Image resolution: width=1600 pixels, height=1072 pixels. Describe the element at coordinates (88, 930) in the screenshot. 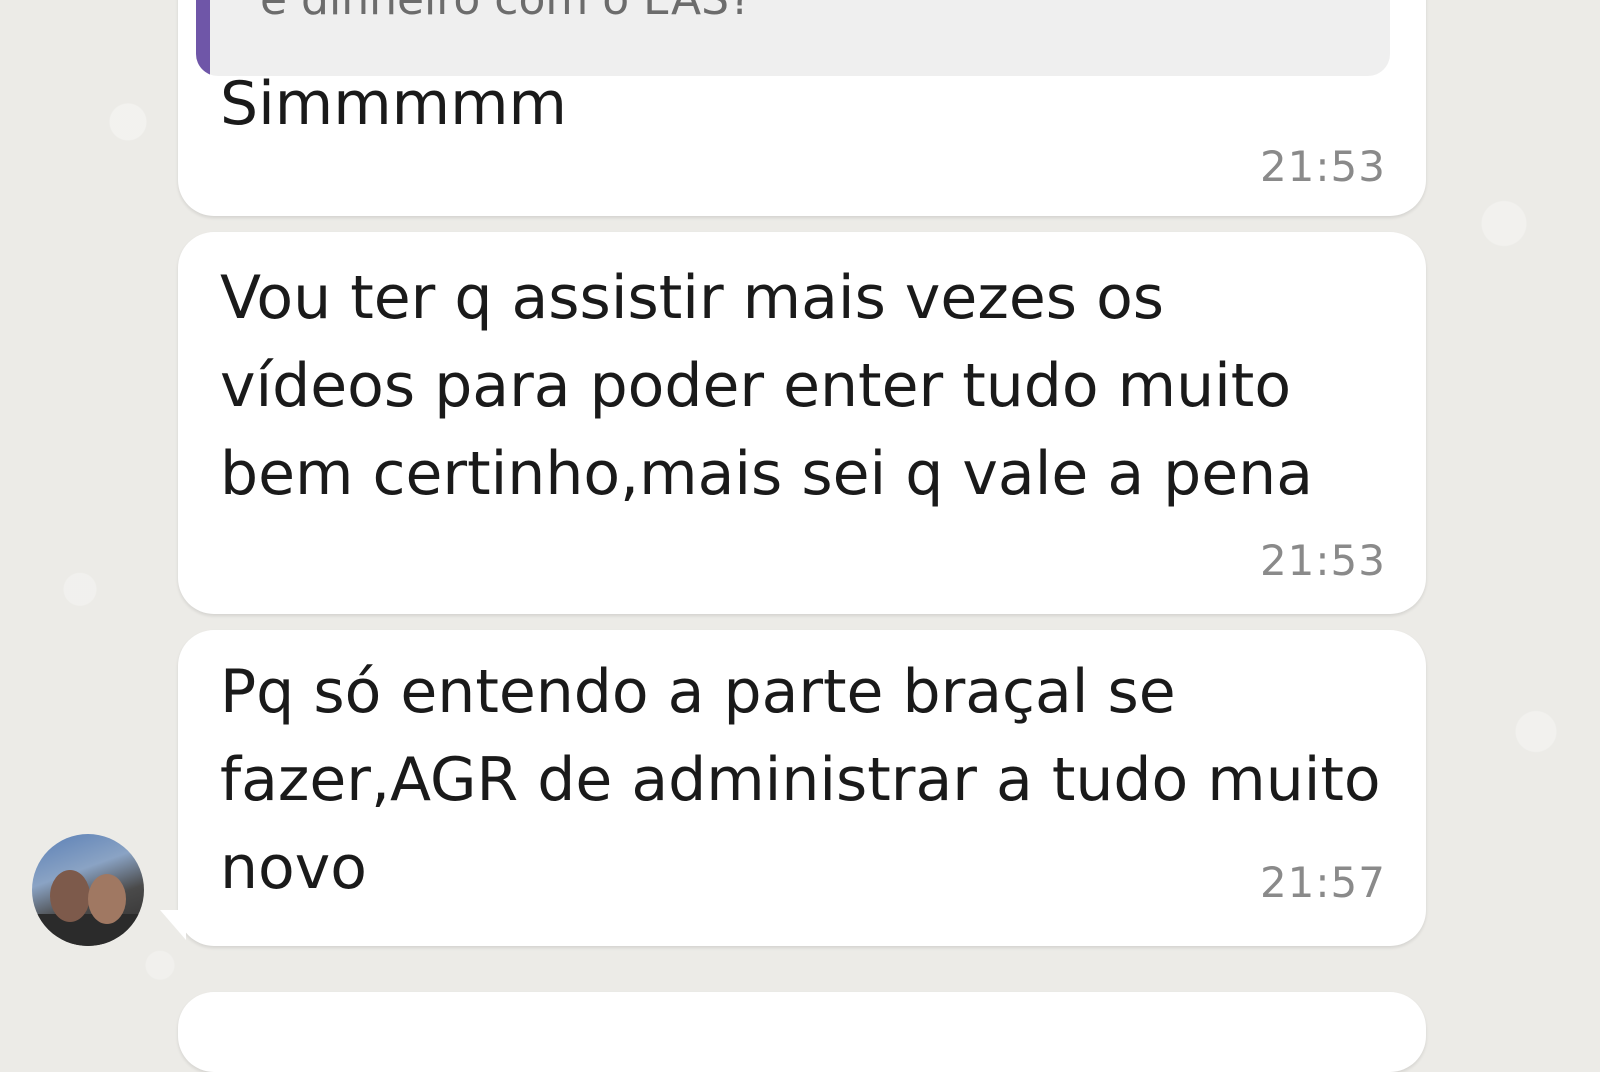

I see `avatar-photo-shirt` at that location.